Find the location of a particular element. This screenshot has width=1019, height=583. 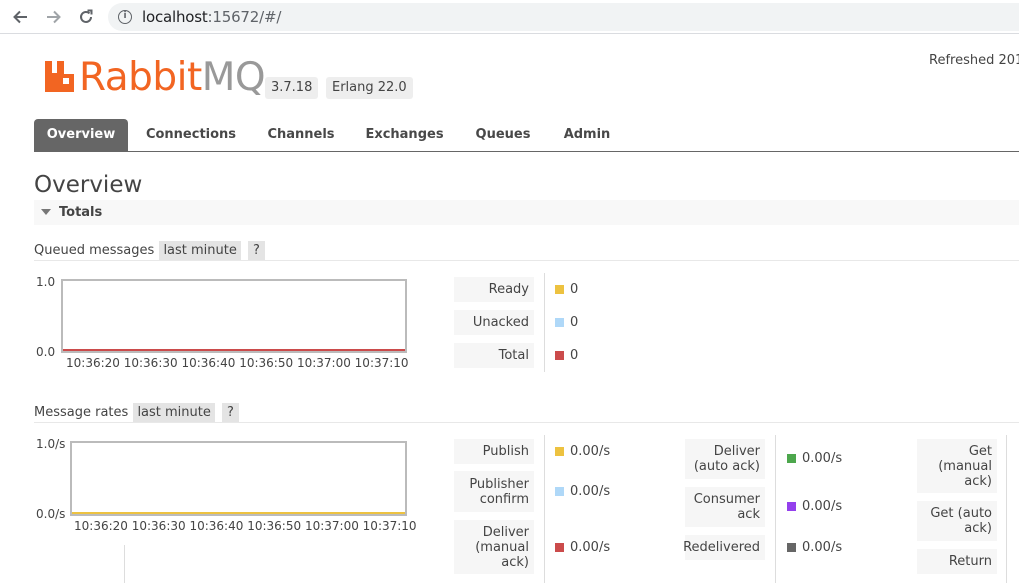

rabbitmq-logo: RabbitMQ TM is located at coordinates (158, 78).